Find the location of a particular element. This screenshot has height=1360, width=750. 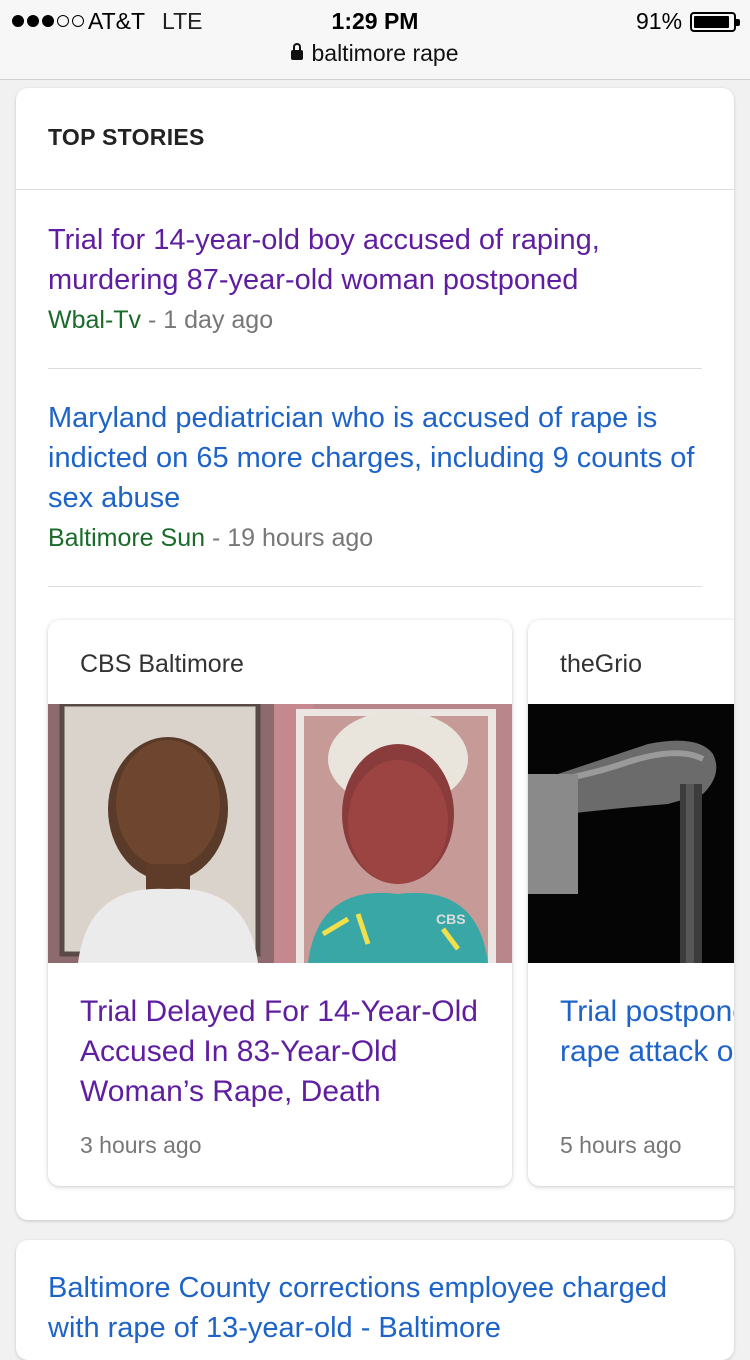

top-stories-header: TOP STORIES is located at coordinates (375, 139).